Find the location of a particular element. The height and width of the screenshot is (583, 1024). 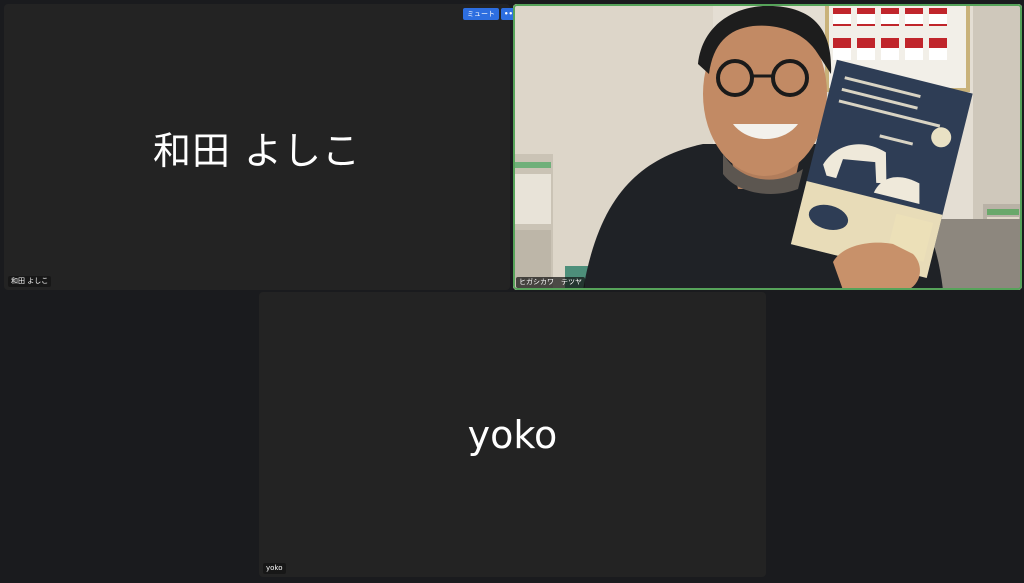

participant-display-name: yoko is located at coordinates (512, 434).